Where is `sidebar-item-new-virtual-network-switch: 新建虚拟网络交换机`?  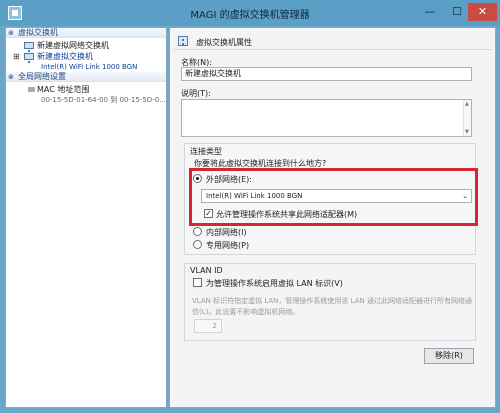
sidebar-item-new-virtual-network-switch: 新建虚拟网络交换机 is located at coordinates (86, 46).